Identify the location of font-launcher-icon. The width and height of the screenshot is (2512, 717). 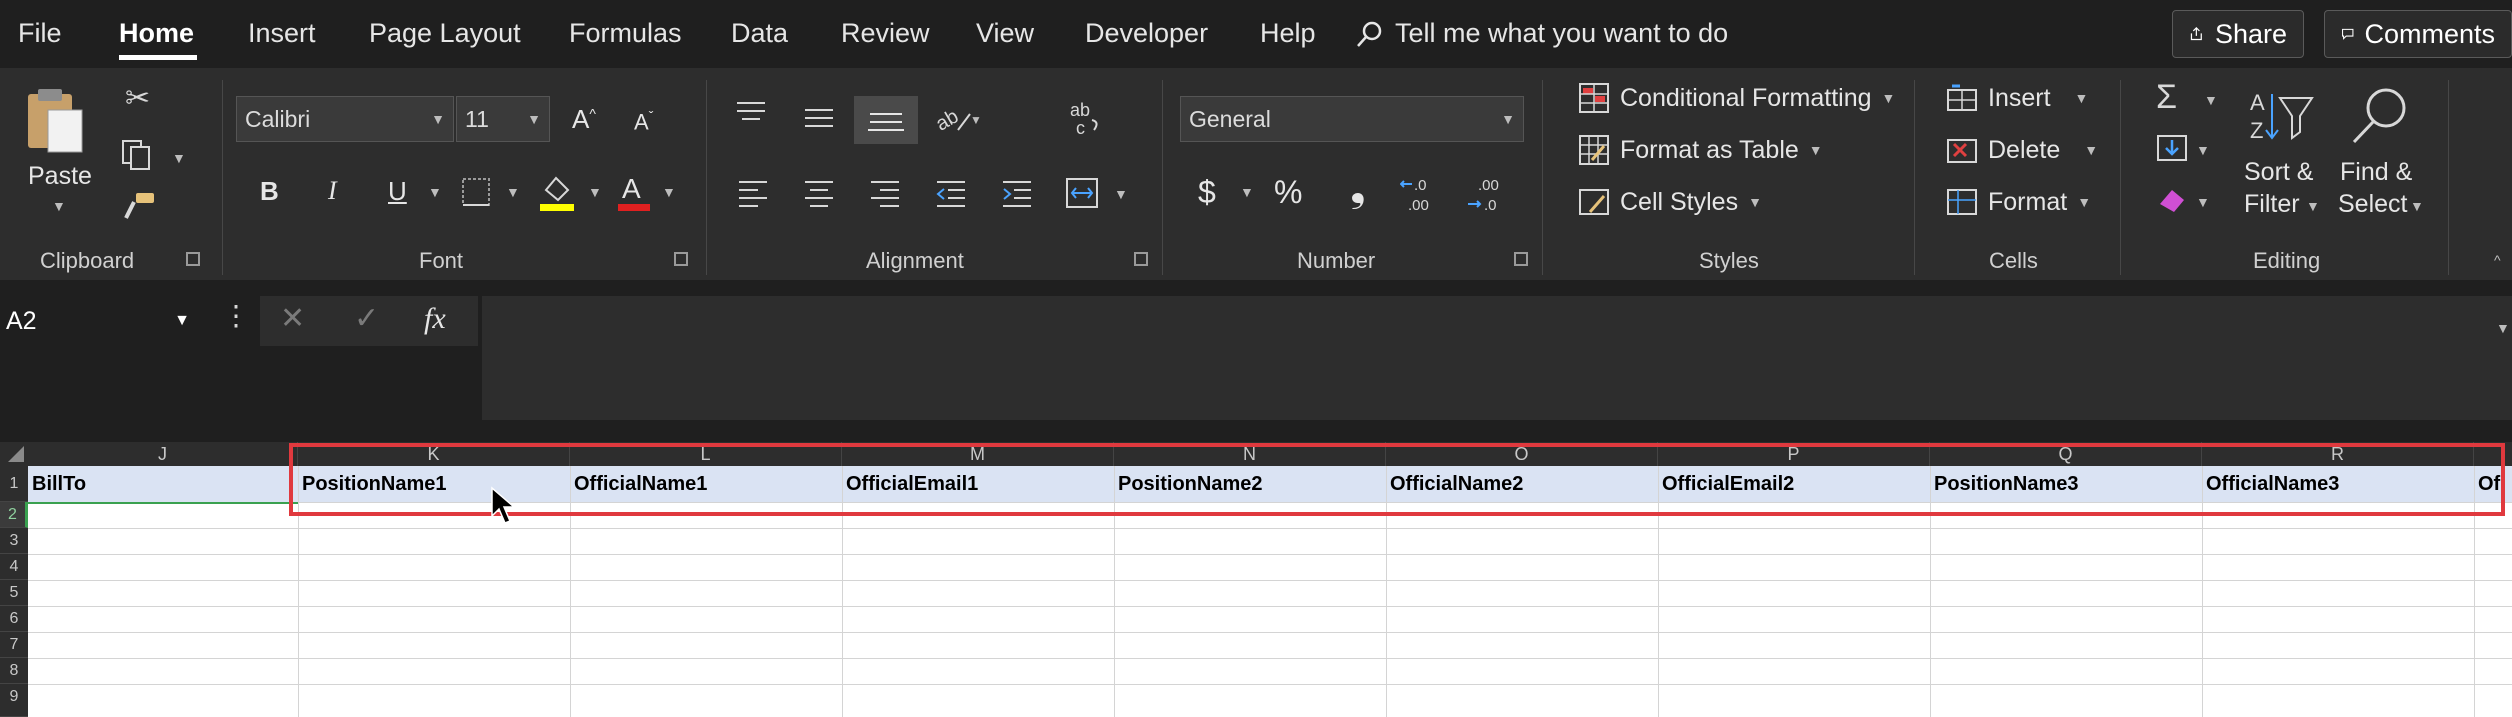
(681, 259).